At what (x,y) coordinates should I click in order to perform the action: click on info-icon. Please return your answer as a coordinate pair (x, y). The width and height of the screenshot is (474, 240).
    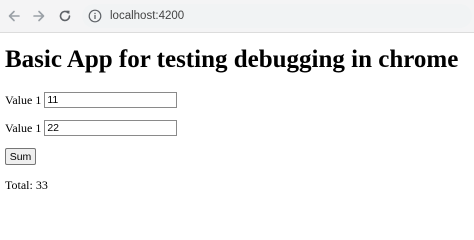
    Looking at the image, I should click on (95, 16).